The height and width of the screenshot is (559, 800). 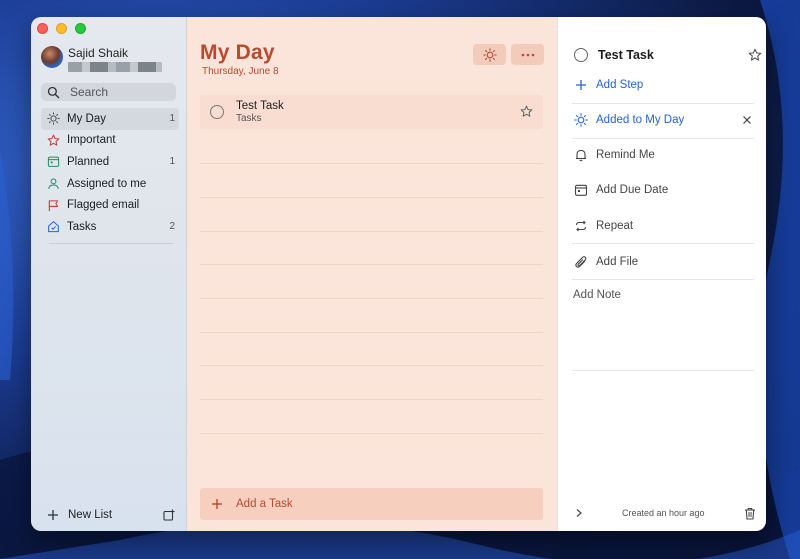 What do you see at coordinates (632, 190) in the screenshot?
I see `add-due-date-label: Add Due Date` at bounding box center [632, 190].